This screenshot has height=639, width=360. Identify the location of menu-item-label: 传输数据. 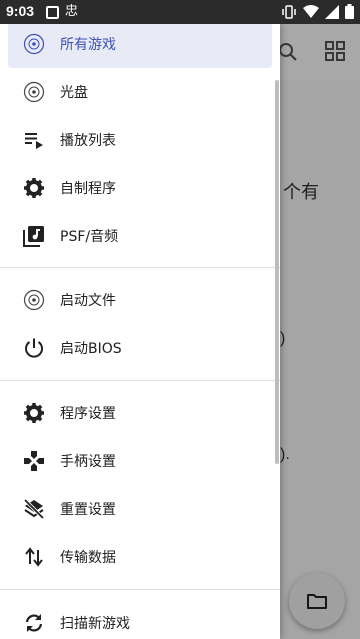
(88, 558).